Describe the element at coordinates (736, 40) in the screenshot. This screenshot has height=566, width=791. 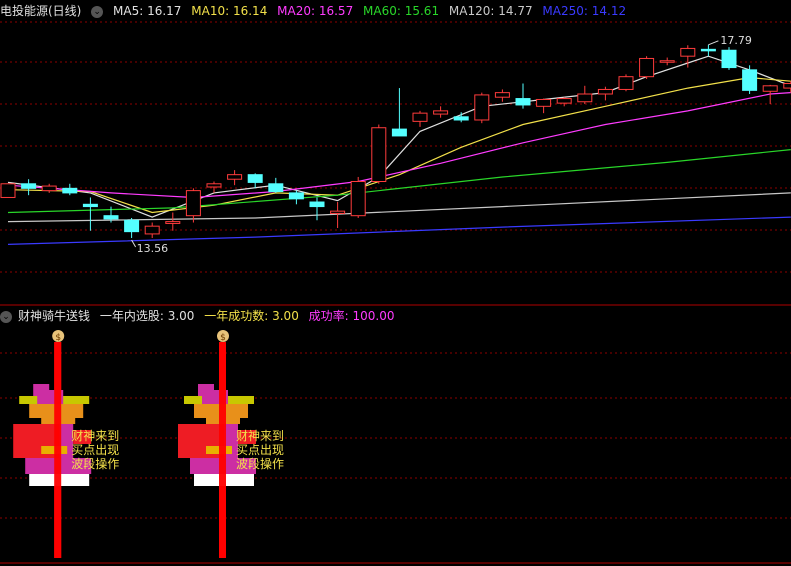
I see `high-price-label: 17.79` at that location.